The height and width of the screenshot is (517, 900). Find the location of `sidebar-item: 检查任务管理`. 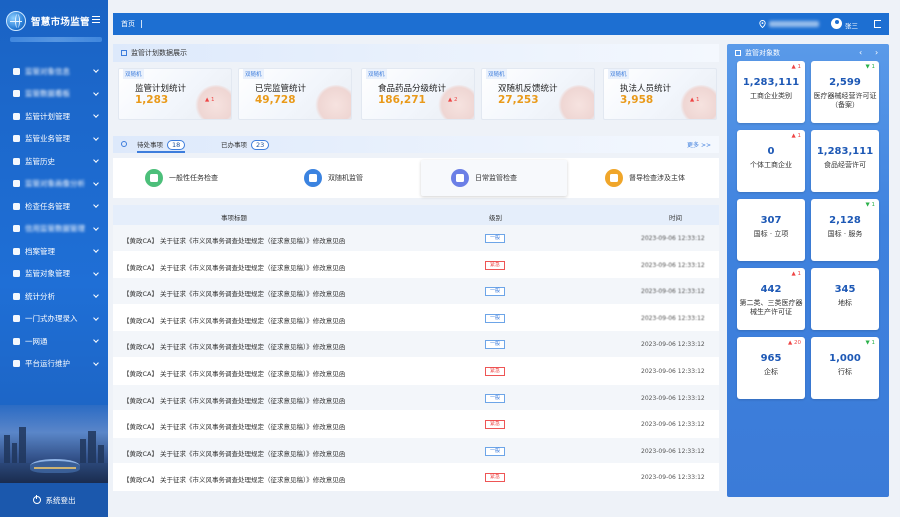

sidebar-item: 检查任务管理 is located at coordinates (54, 206).